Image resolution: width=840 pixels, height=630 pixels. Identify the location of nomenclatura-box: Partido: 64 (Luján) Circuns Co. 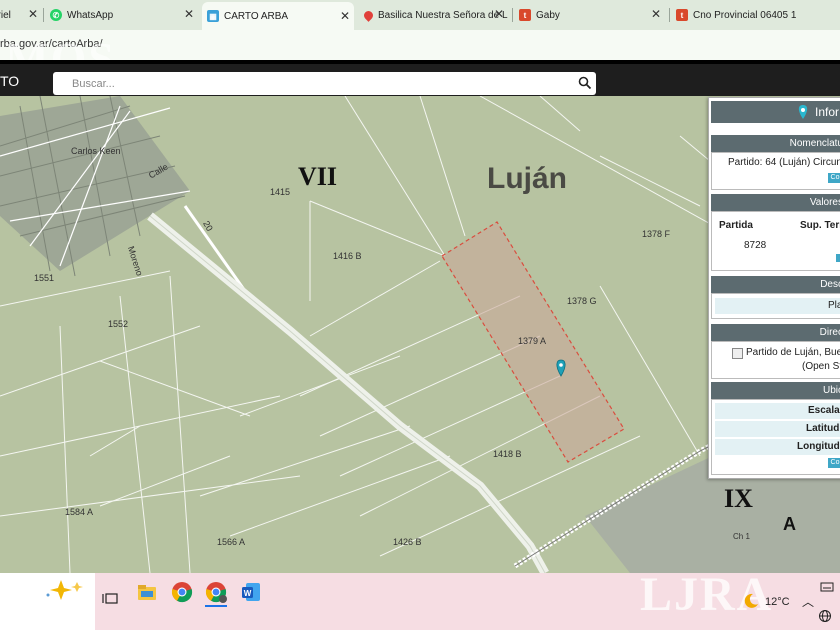
(775, 171).